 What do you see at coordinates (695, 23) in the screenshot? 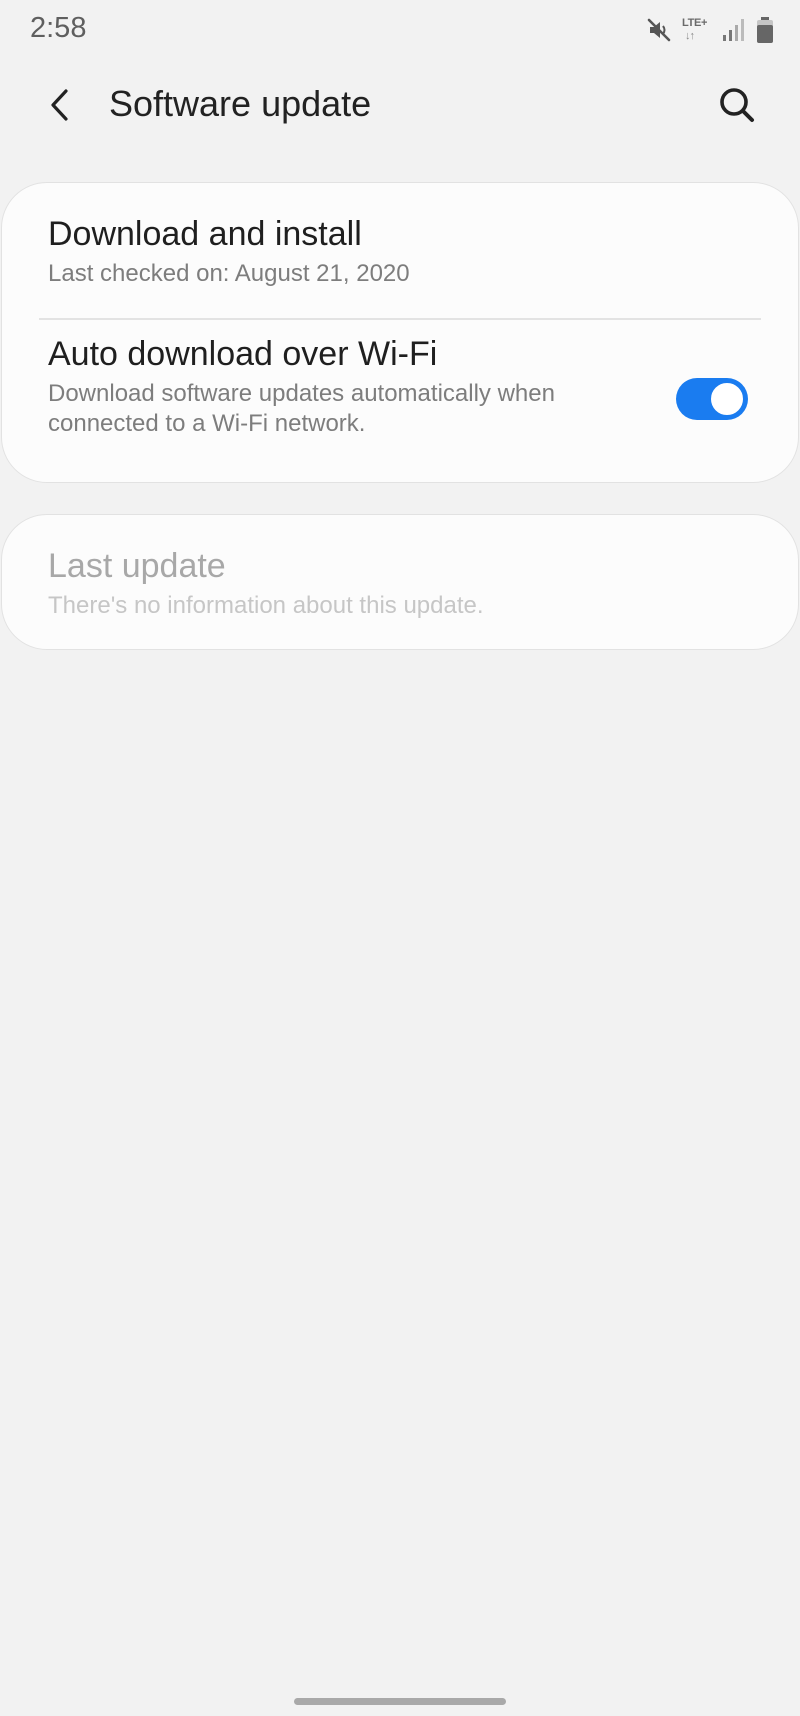
I see `network-type-label: LTE+` at bounding box center [695, 23].